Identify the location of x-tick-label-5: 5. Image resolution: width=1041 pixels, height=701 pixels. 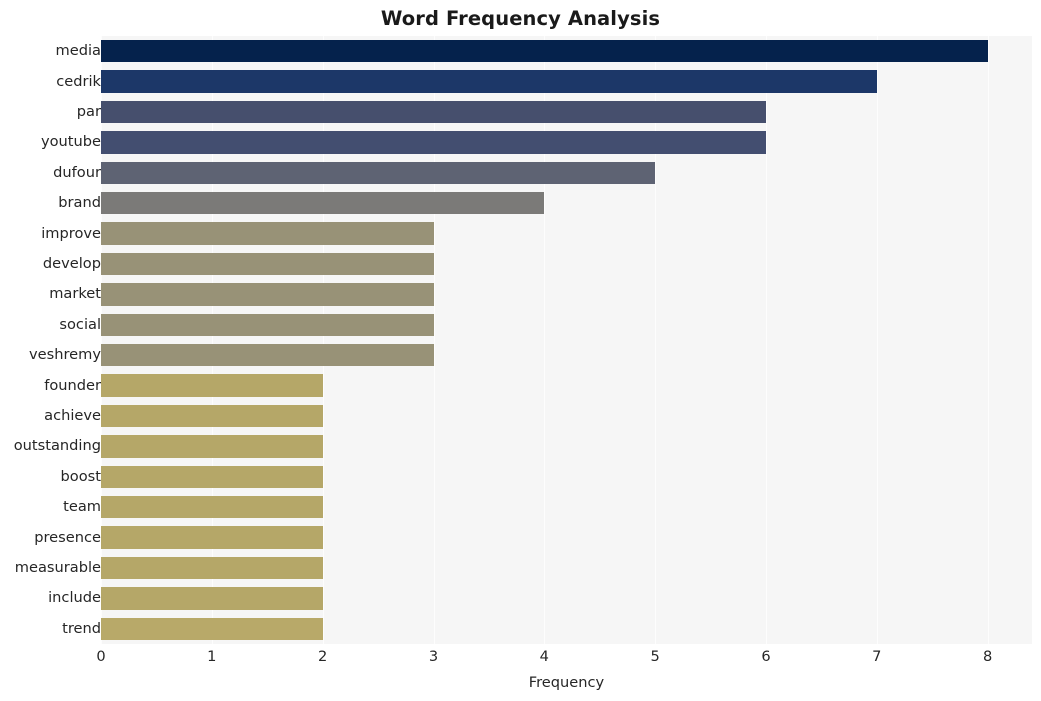
(655, 656).